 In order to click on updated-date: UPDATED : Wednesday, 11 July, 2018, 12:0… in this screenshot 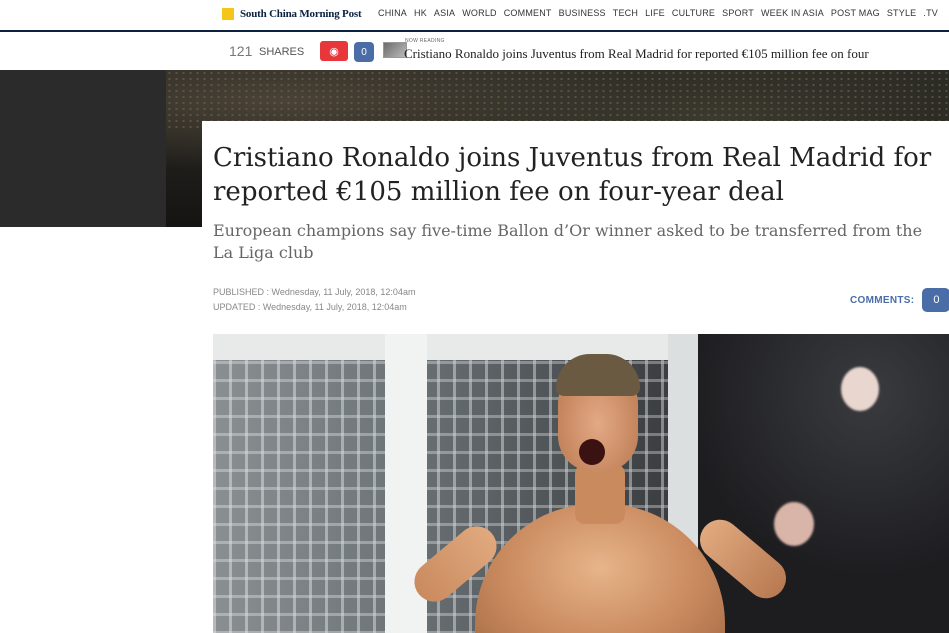, I will do `click(310, 307)`.